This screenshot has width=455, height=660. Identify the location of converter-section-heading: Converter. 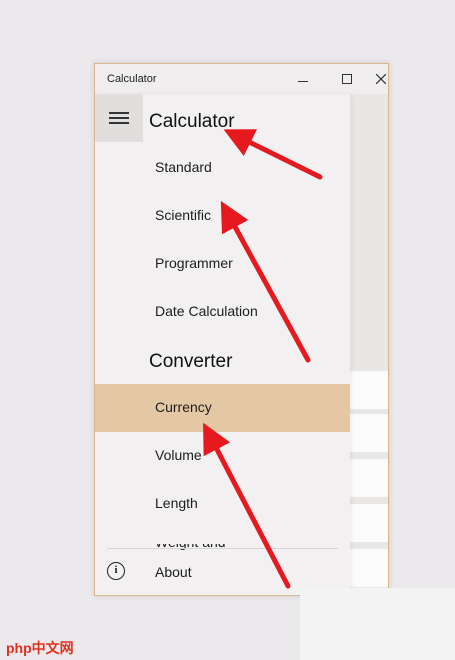
(191, 361).